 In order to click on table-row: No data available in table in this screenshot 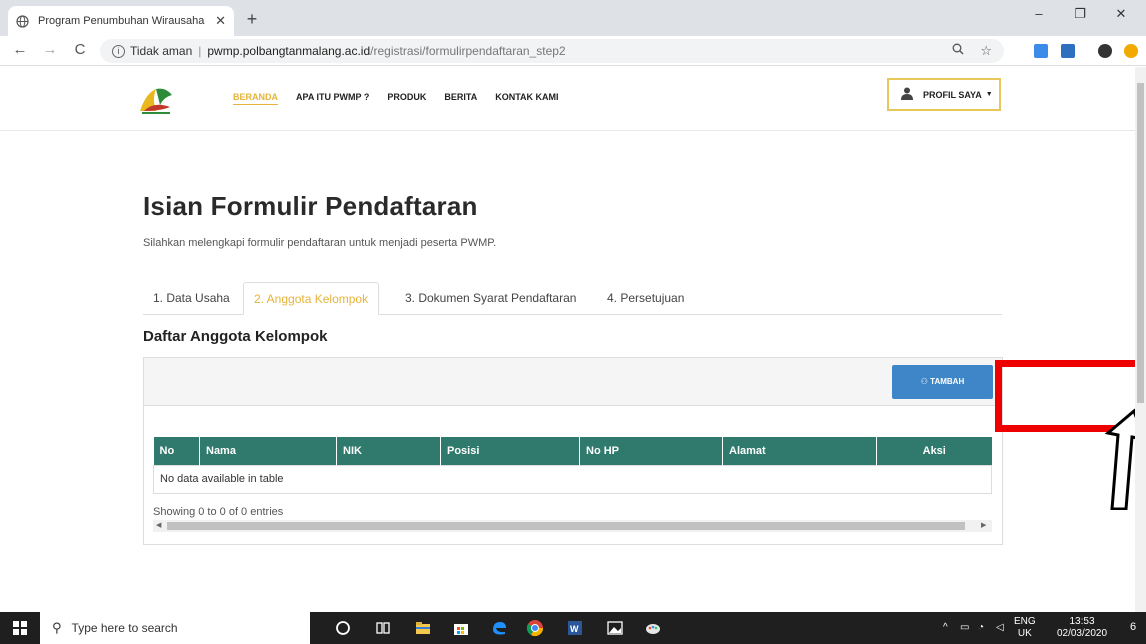, I will do `click(572, 479)`.